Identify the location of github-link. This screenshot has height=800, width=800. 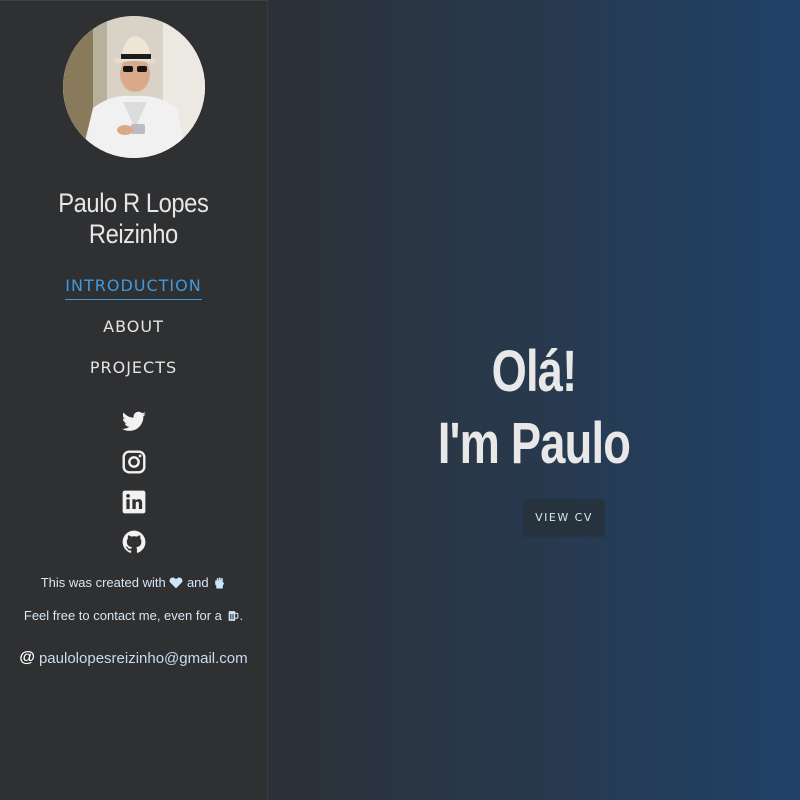
(134, 542).